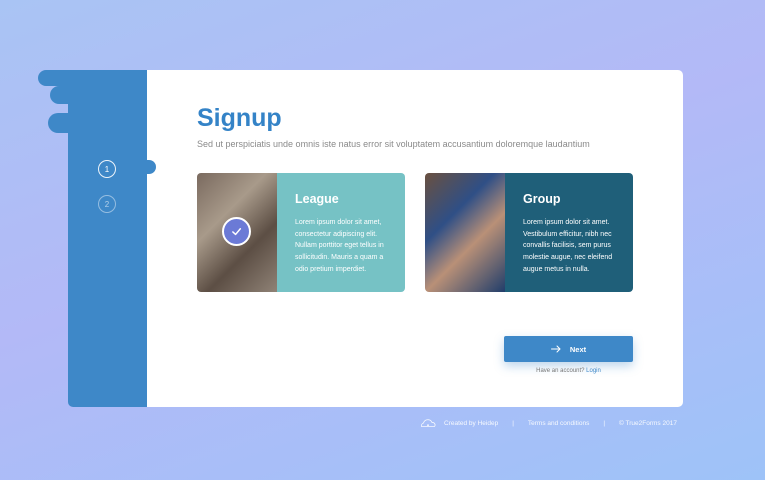 This screenshot has height=480, width=765. What do you see at coordinates (107, 169) in the screenshot?
I see `step-1: 1` at bounding box center [107, 169].